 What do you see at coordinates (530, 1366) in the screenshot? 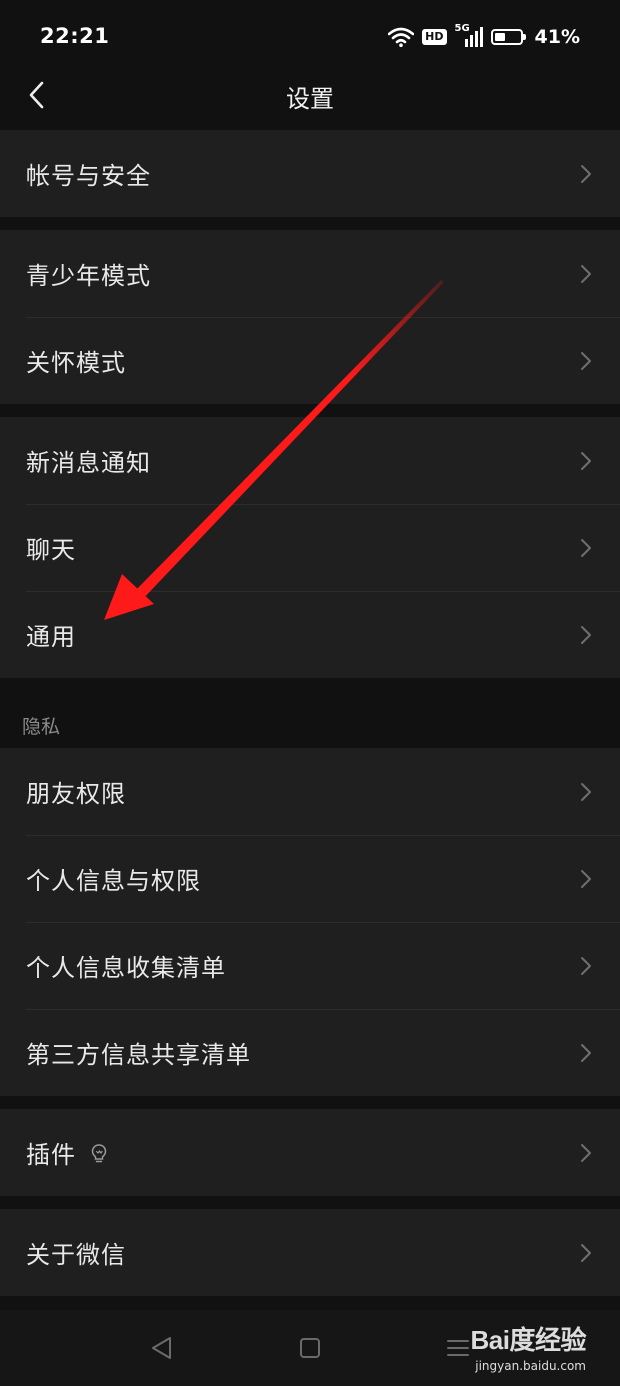
I see `watermark-url: jingyan.baidu.com` at bounding box center [530, 1366].